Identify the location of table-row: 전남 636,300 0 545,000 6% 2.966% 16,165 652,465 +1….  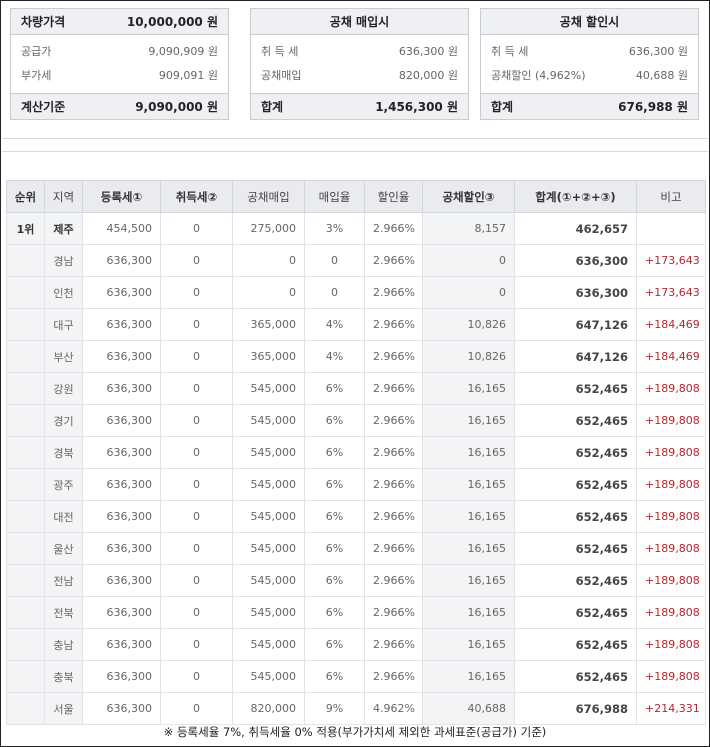
(356, 580).